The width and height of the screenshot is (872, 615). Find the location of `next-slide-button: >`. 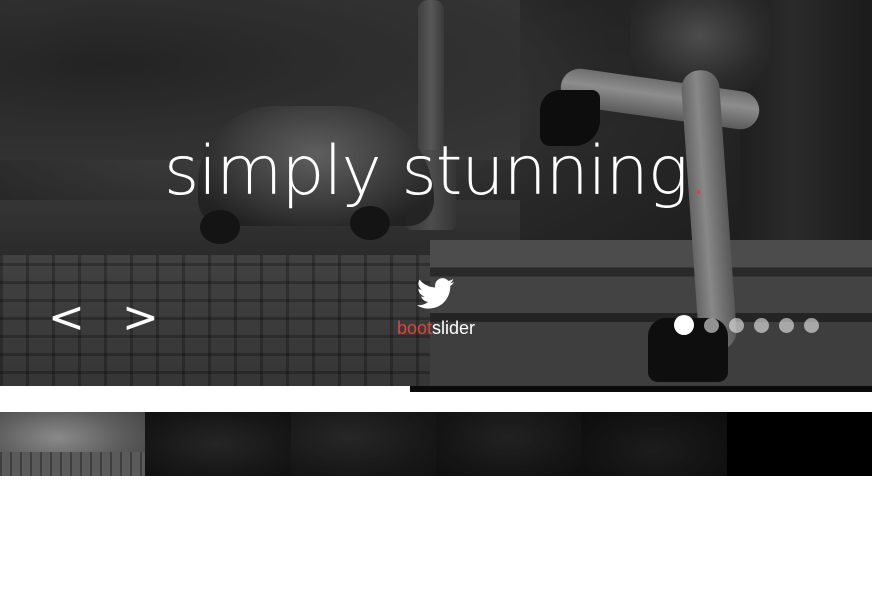

next-slide-button: > is located at coordinates (140, 318).